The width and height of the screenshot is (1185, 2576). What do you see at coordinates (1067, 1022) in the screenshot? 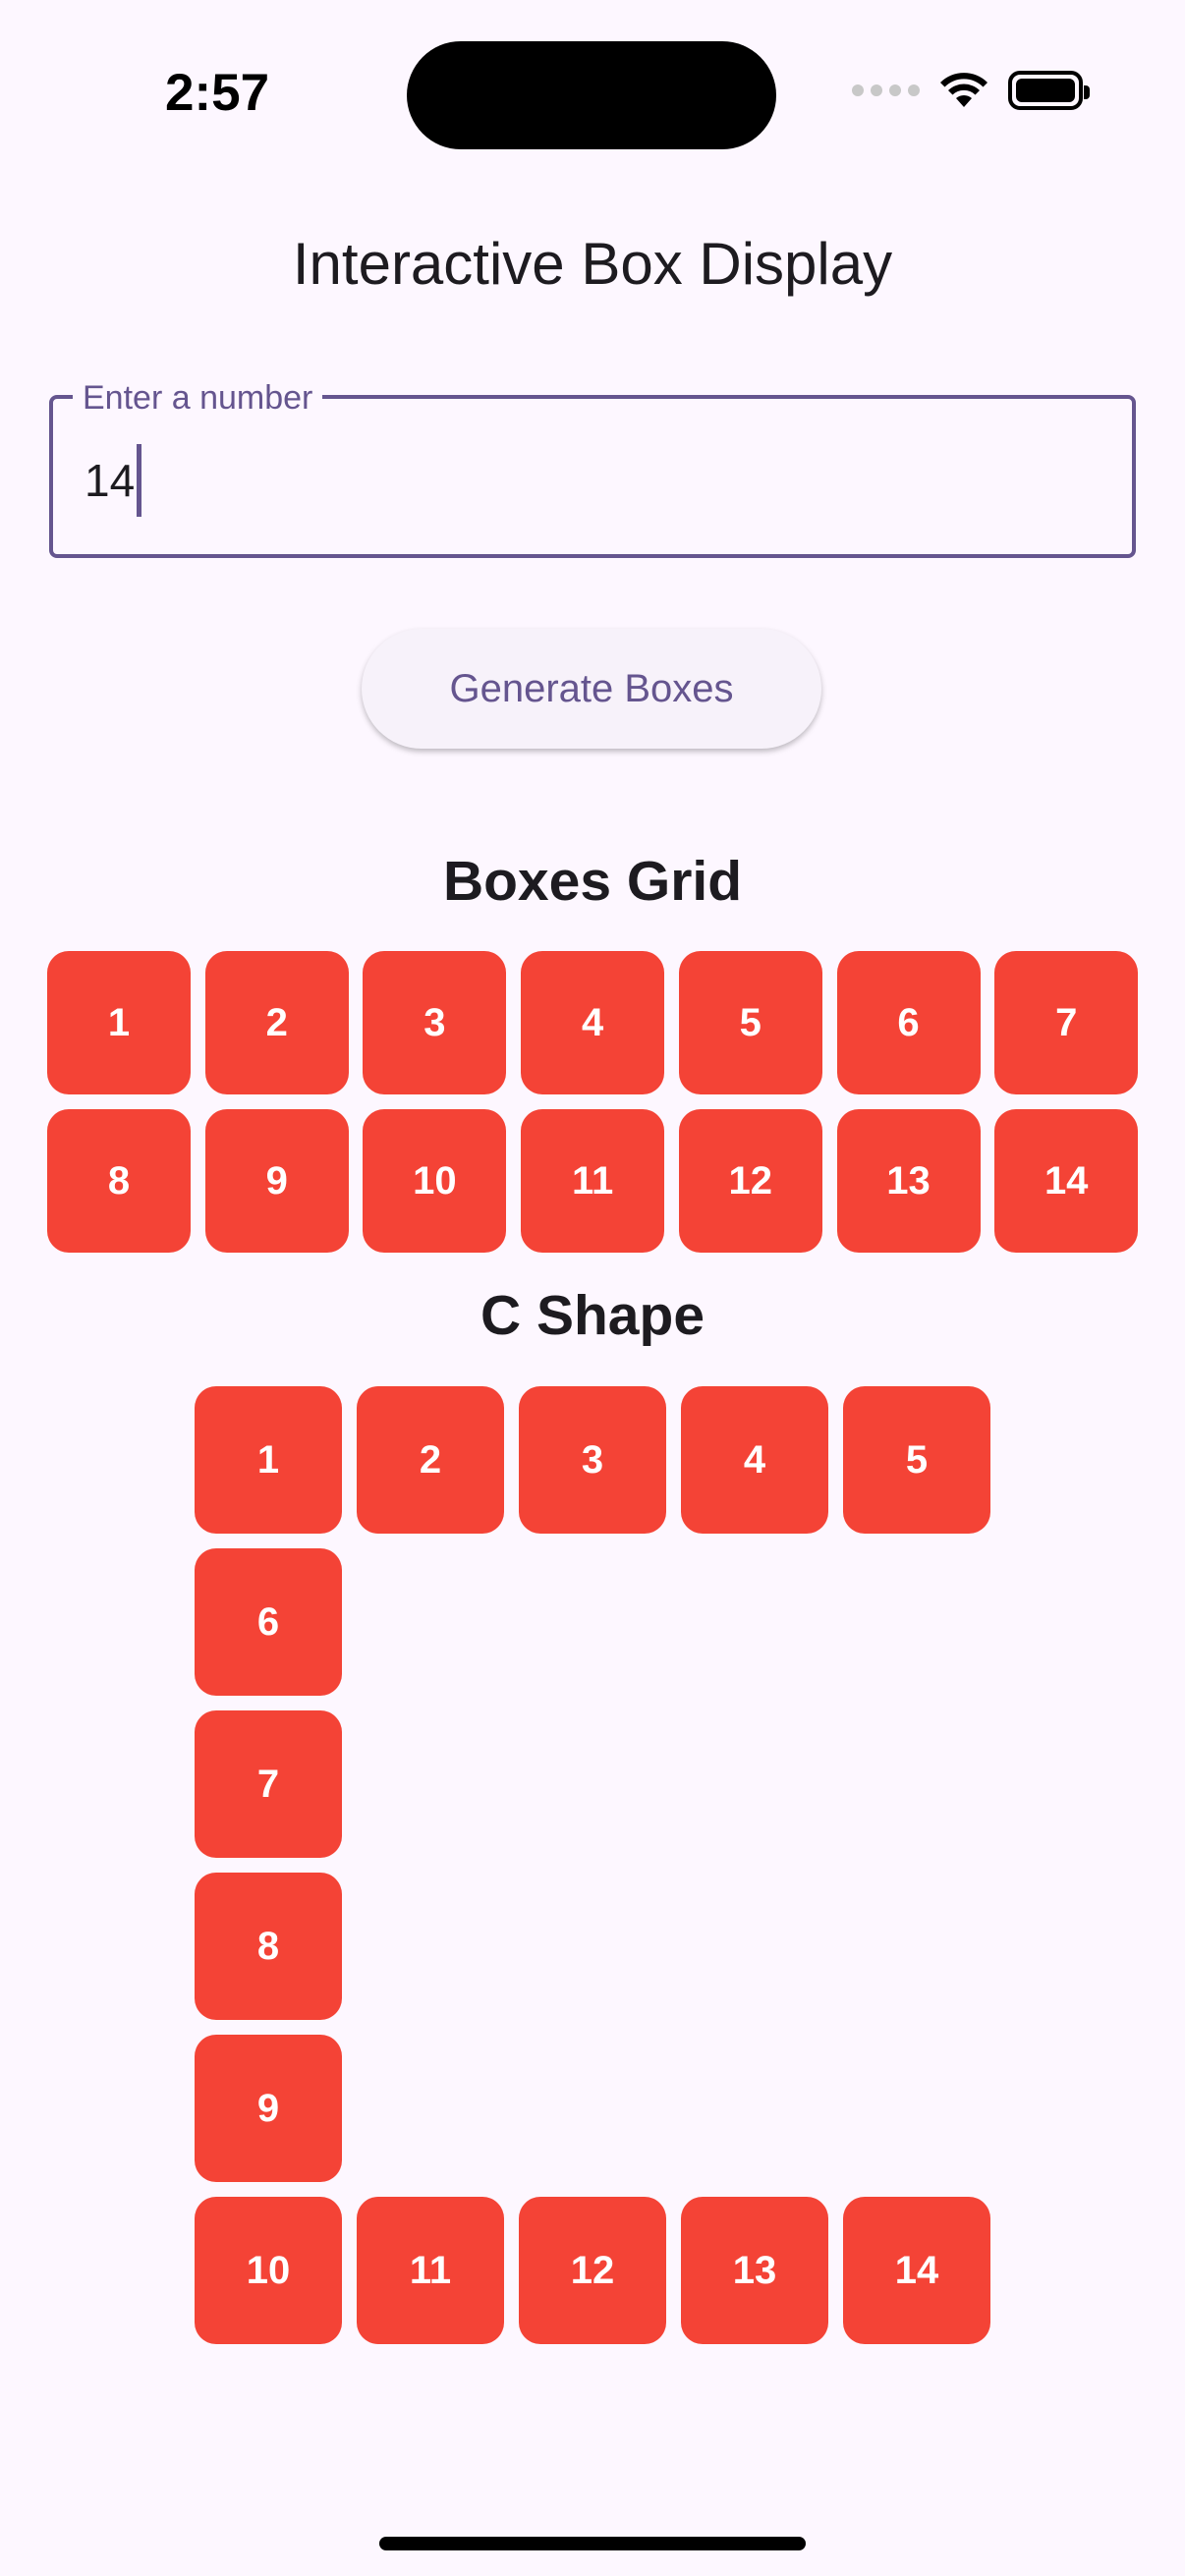
I see `grid-box: 7` at bounding box center [1067, 1022].